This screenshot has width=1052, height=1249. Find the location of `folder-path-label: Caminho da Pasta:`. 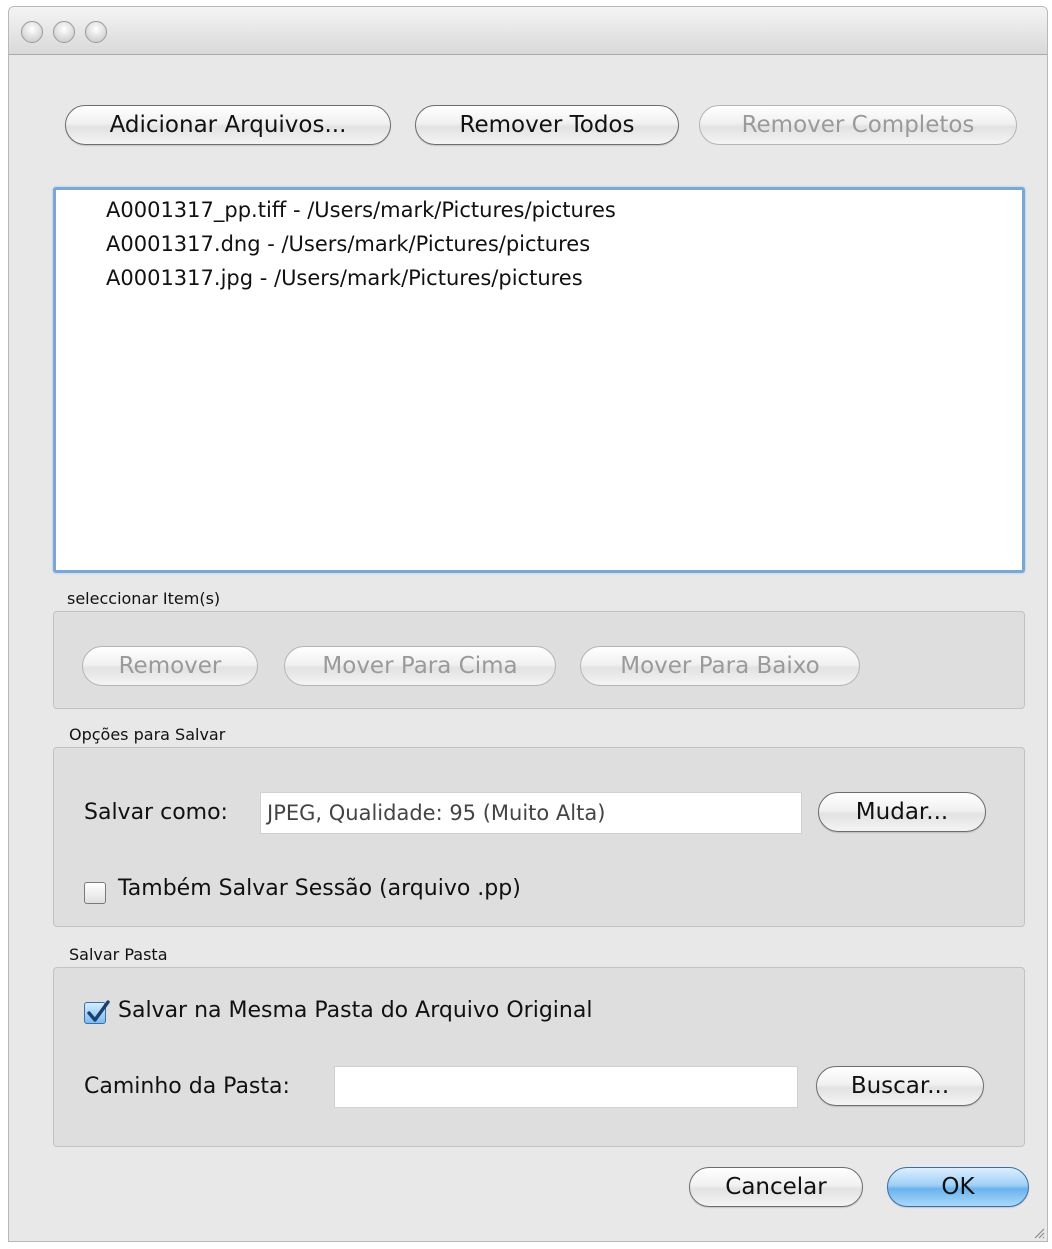

folder-path-label: Caminho da Pasta: is located at coordinates (187, 1086).